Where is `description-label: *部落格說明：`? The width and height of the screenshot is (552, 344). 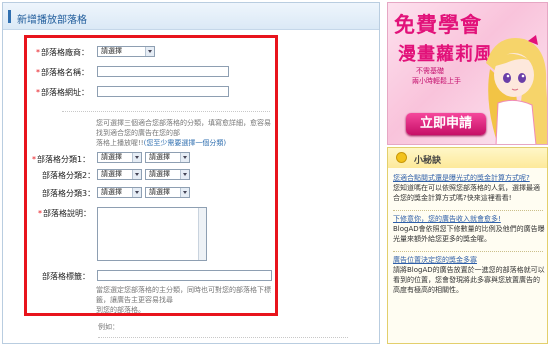
description-label: *部落格說明： is located at coordinates (64, 213).